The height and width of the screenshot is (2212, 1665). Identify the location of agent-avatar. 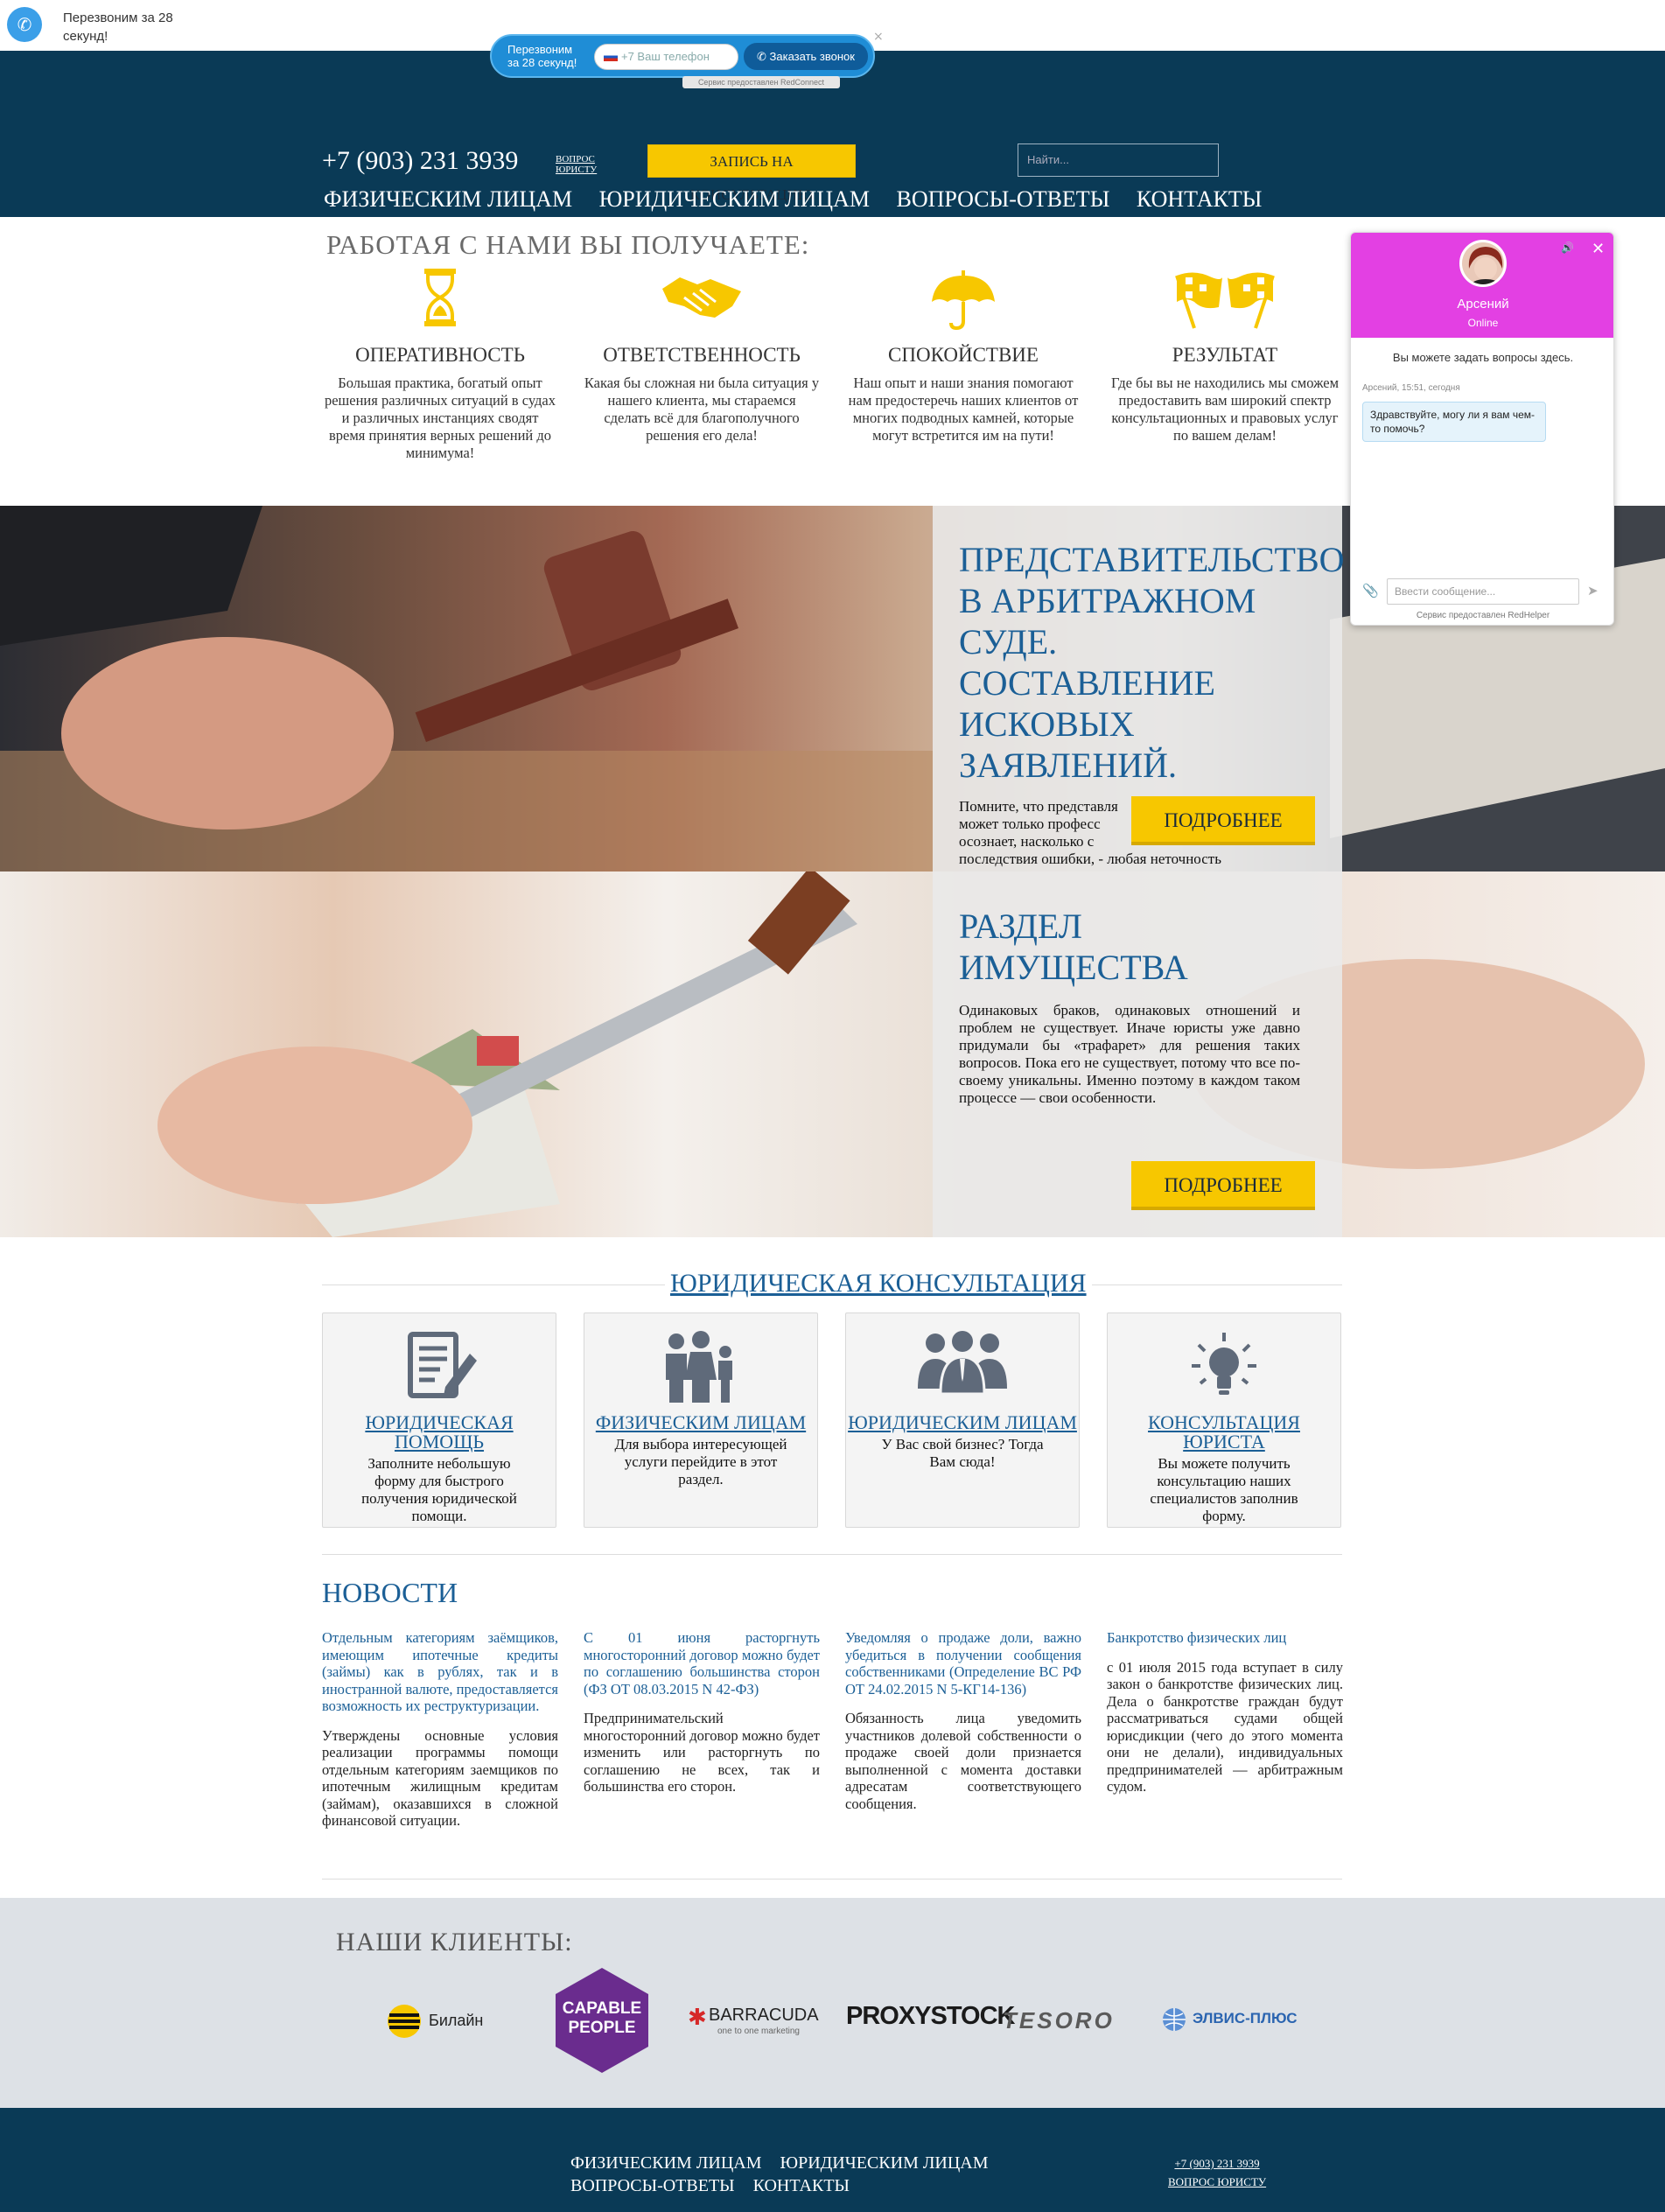
(1483, 263).